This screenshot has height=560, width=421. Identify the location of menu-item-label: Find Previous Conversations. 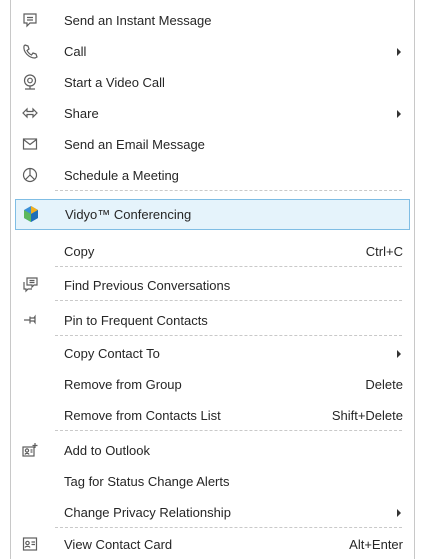
(147, 285).